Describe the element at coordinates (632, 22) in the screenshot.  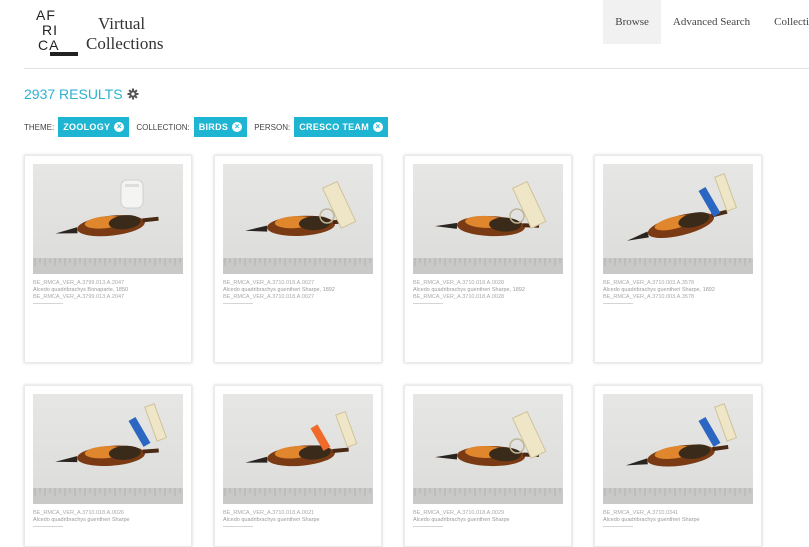
I see `nav-browse: Browse` at that location.